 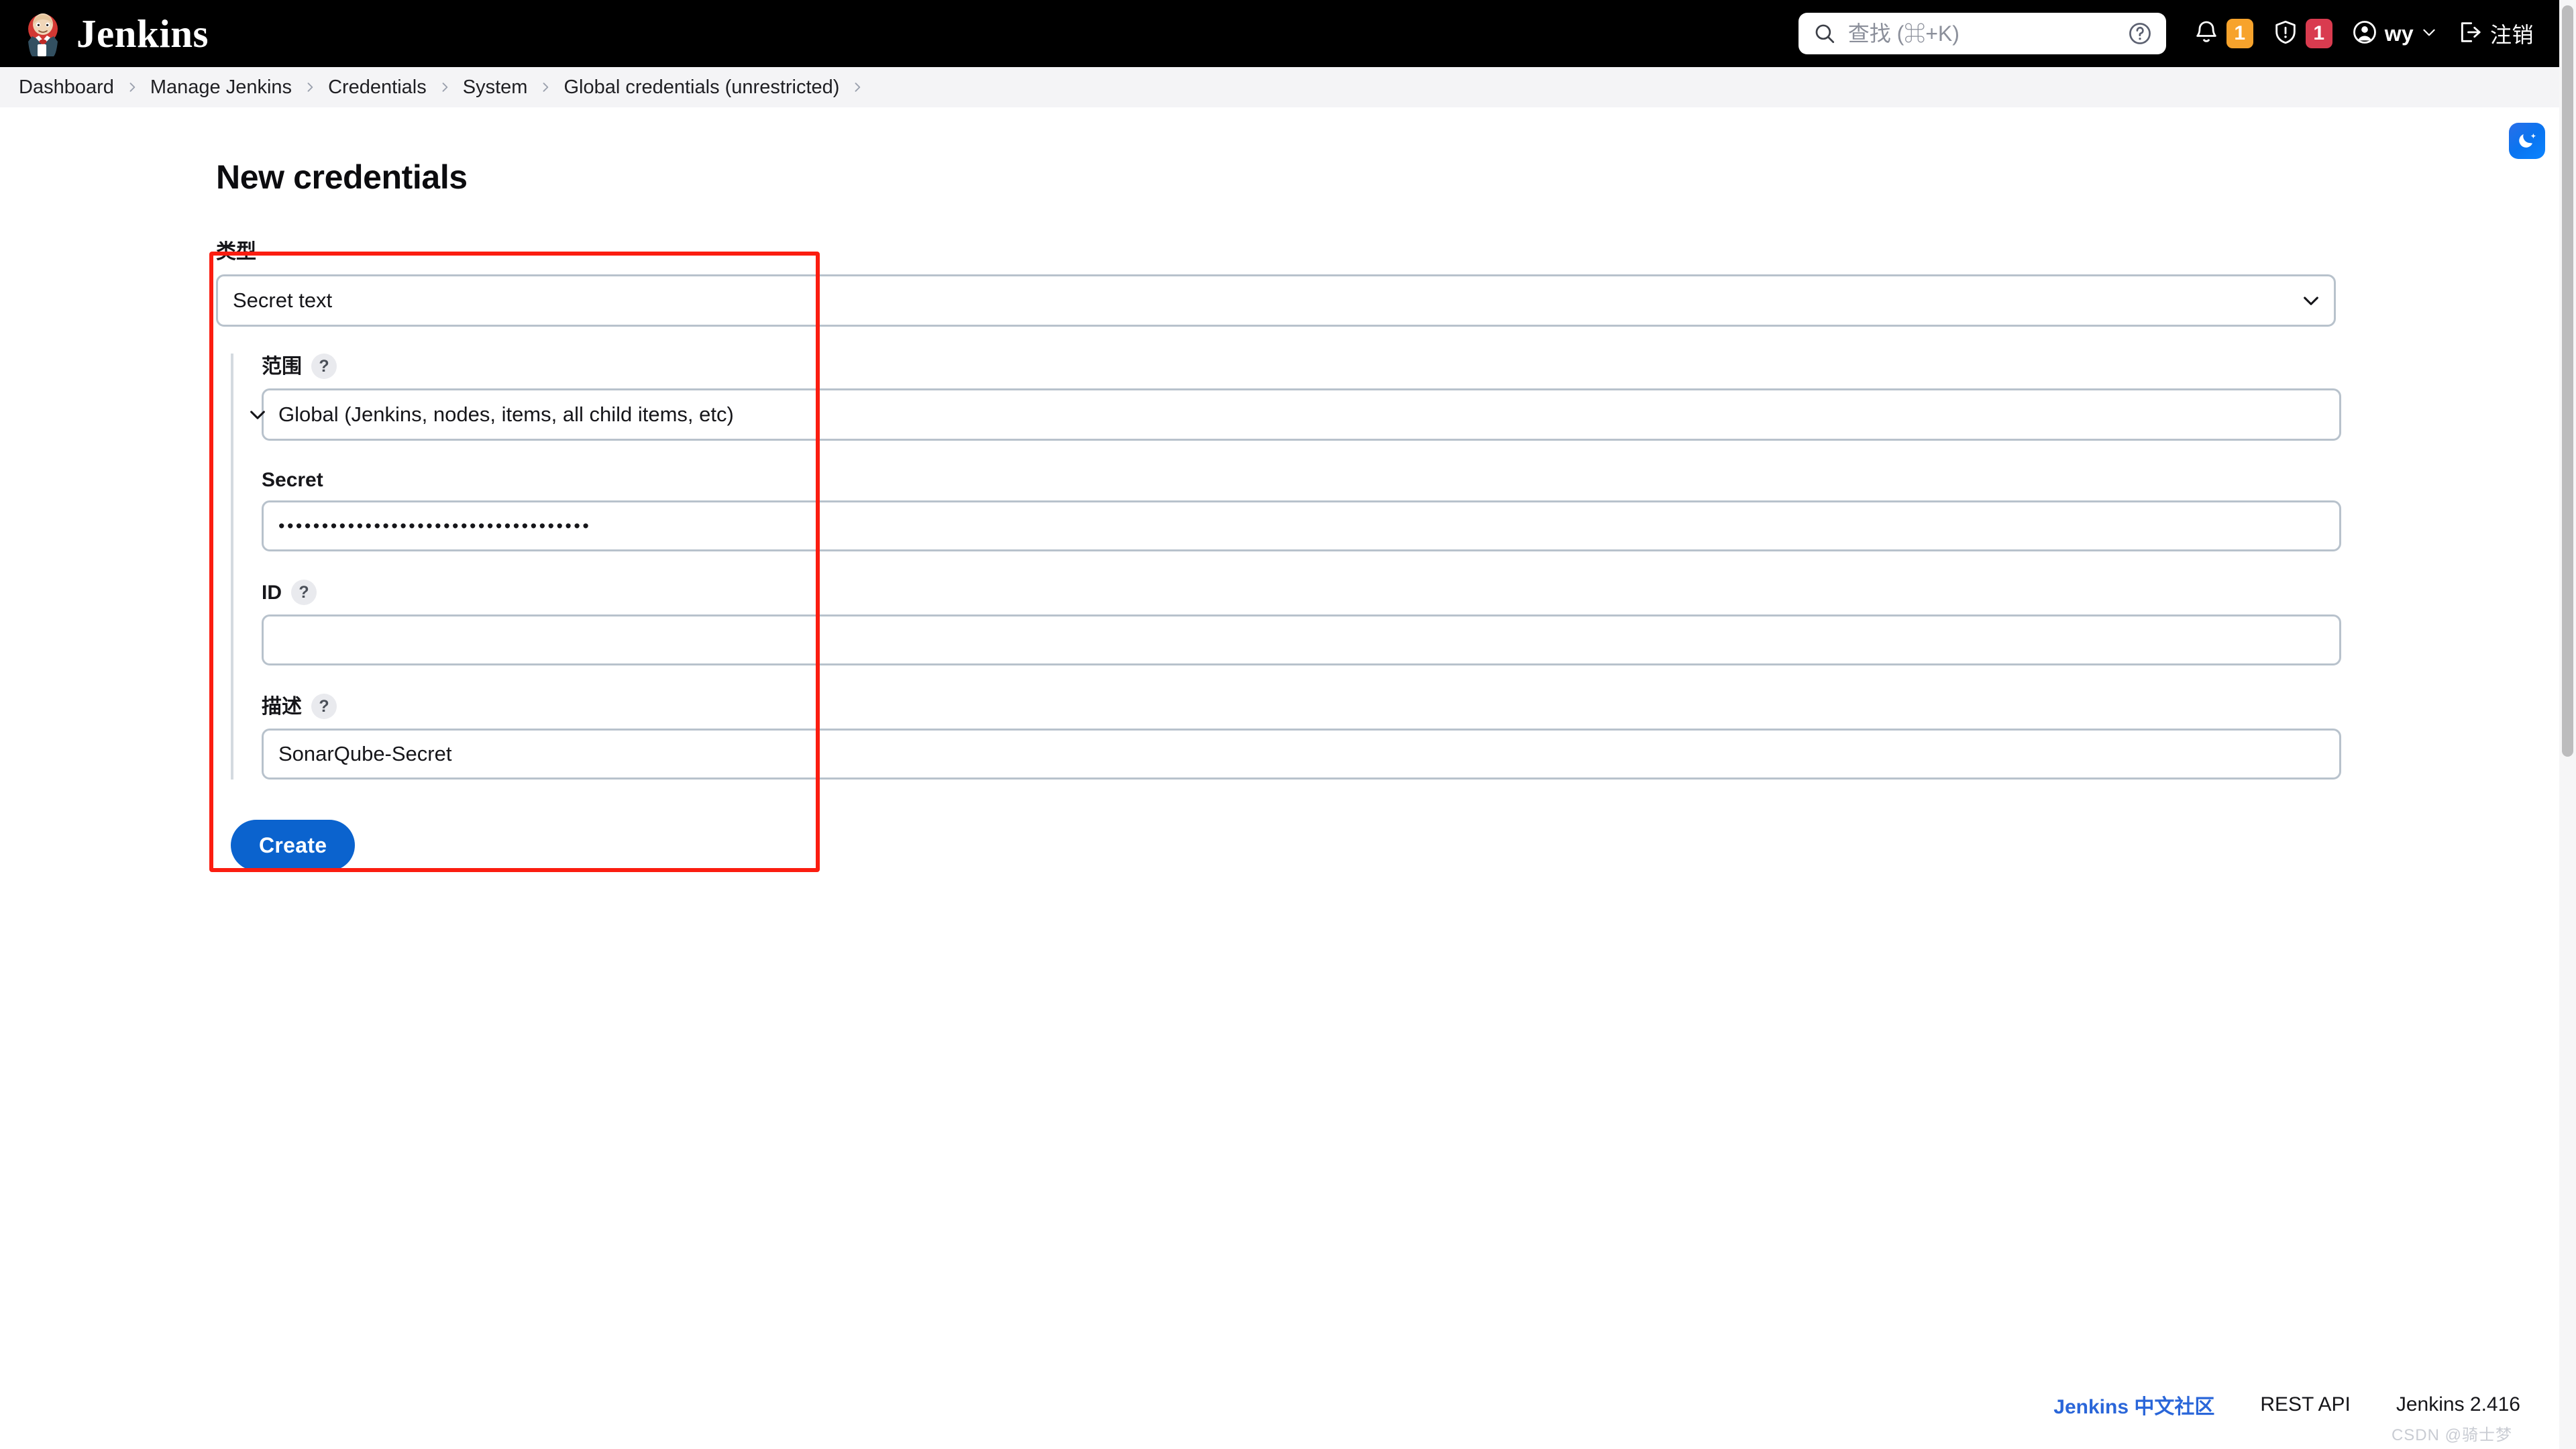 What do you see at coordinates (2567, 381) in the screenshot?
I see `vertical-scrollbar-thumb` at bounding box center [2567, 381].